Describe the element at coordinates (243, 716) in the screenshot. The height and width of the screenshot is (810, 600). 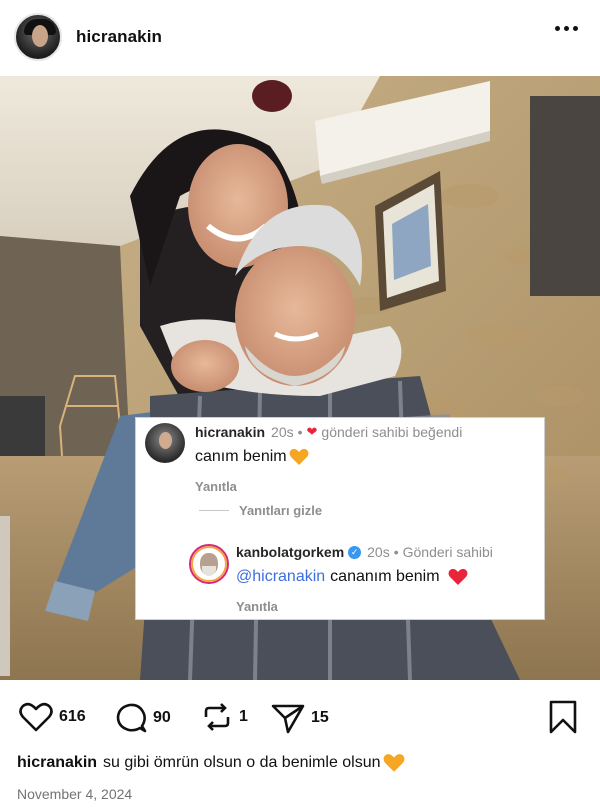
I see `repost-count: 1` at that location.